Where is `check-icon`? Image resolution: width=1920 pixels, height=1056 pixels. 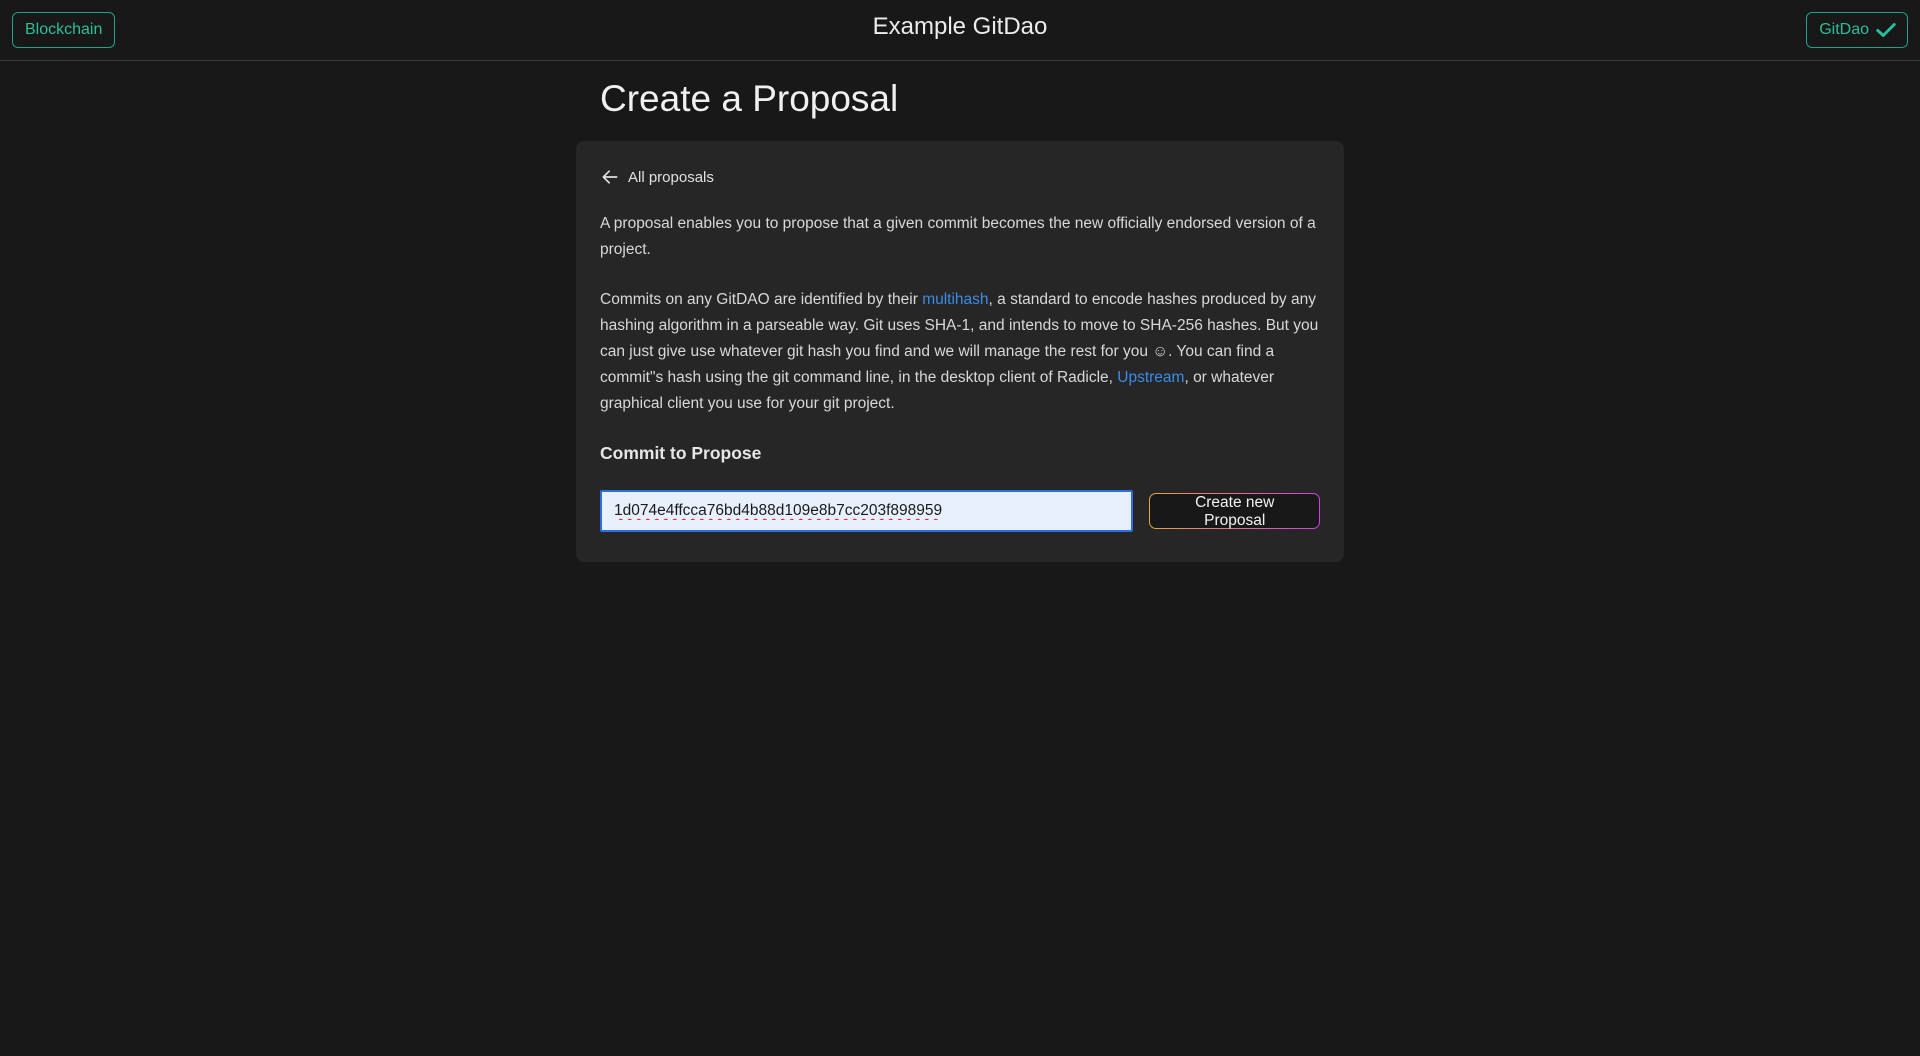
check-icon is located at coordinates (1886, 30).